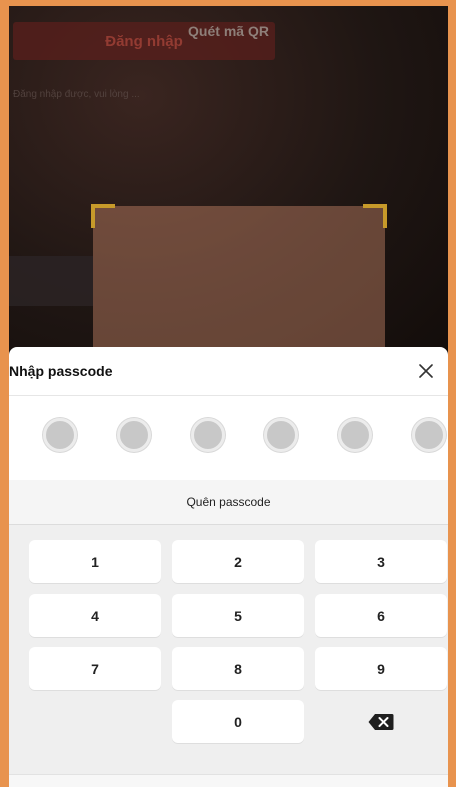 Image resolution: width=456 pixels, height=787 pixels. Describe the element at coordinates (375, 216) in the screenshot. I see `scan-corner-top-right` at that location.